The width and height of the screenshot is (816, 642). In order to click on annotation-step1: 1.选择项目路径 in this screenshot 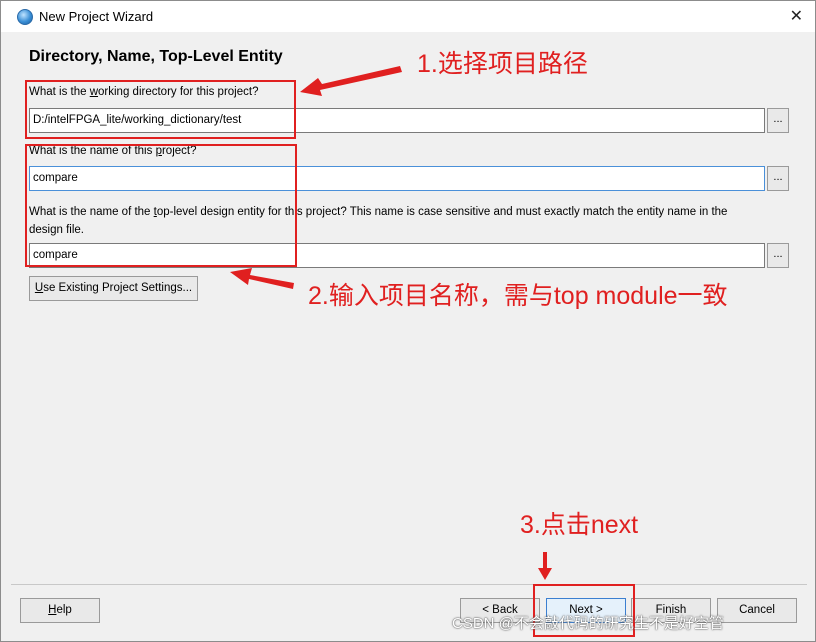, I will do `click(502, 64)`.